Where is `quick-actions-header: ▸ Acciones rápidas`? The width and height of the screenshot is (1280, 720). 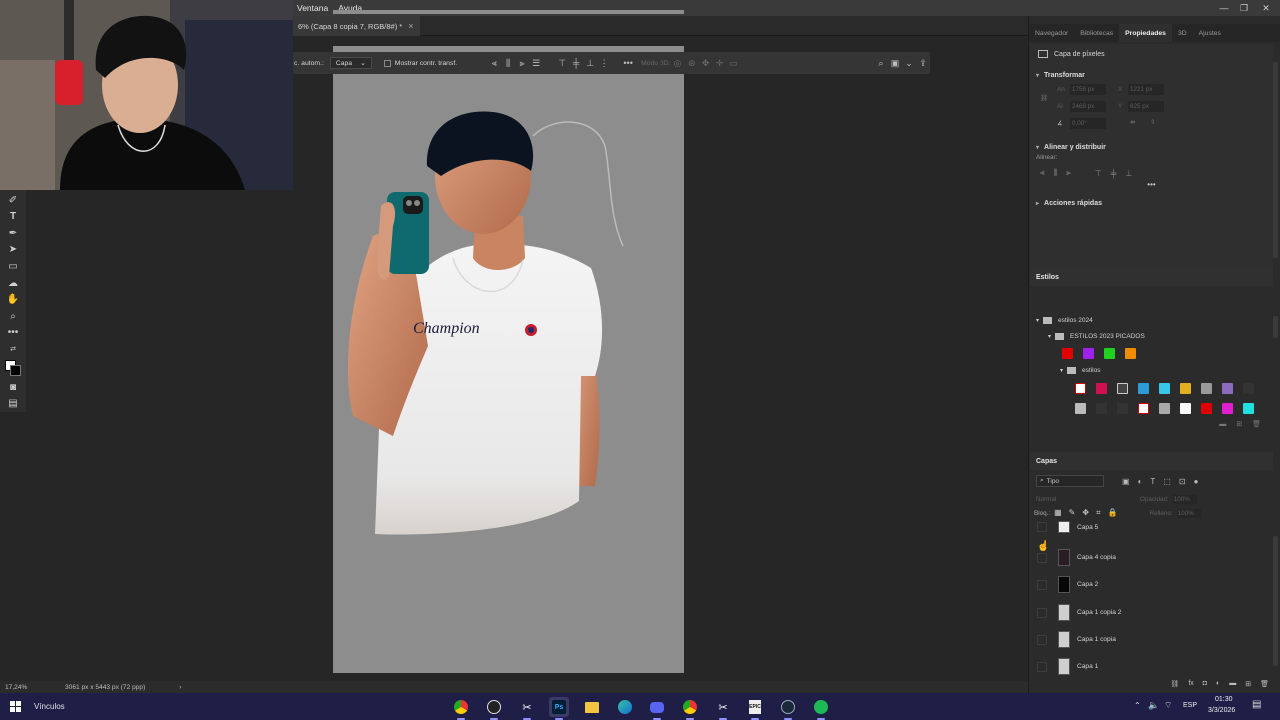 quick-actions-header: ▸ Acciones rápidas is located at coordinates (1151, 203).